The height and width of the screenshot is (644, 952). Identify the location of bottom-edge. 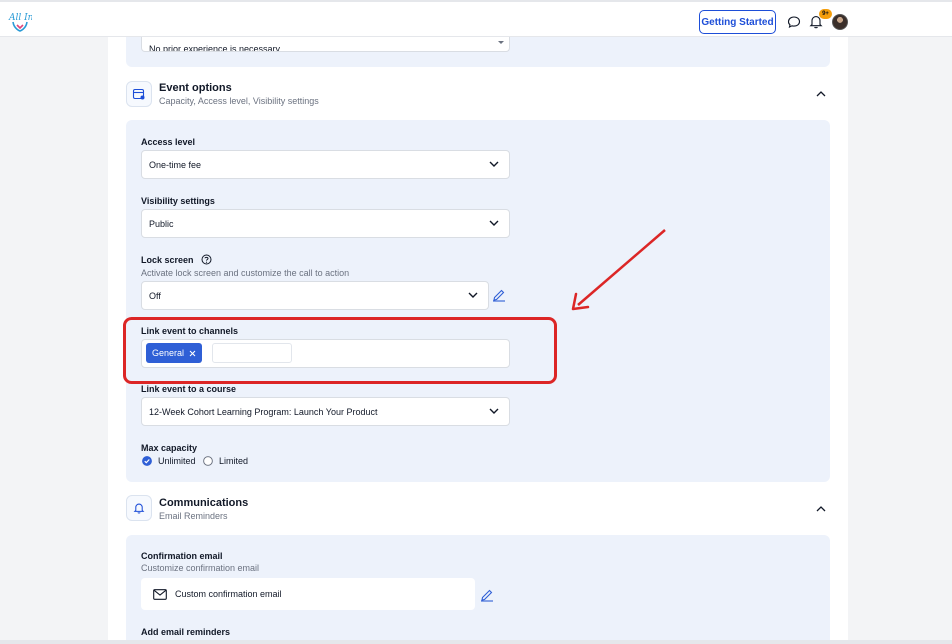
(476, 642).